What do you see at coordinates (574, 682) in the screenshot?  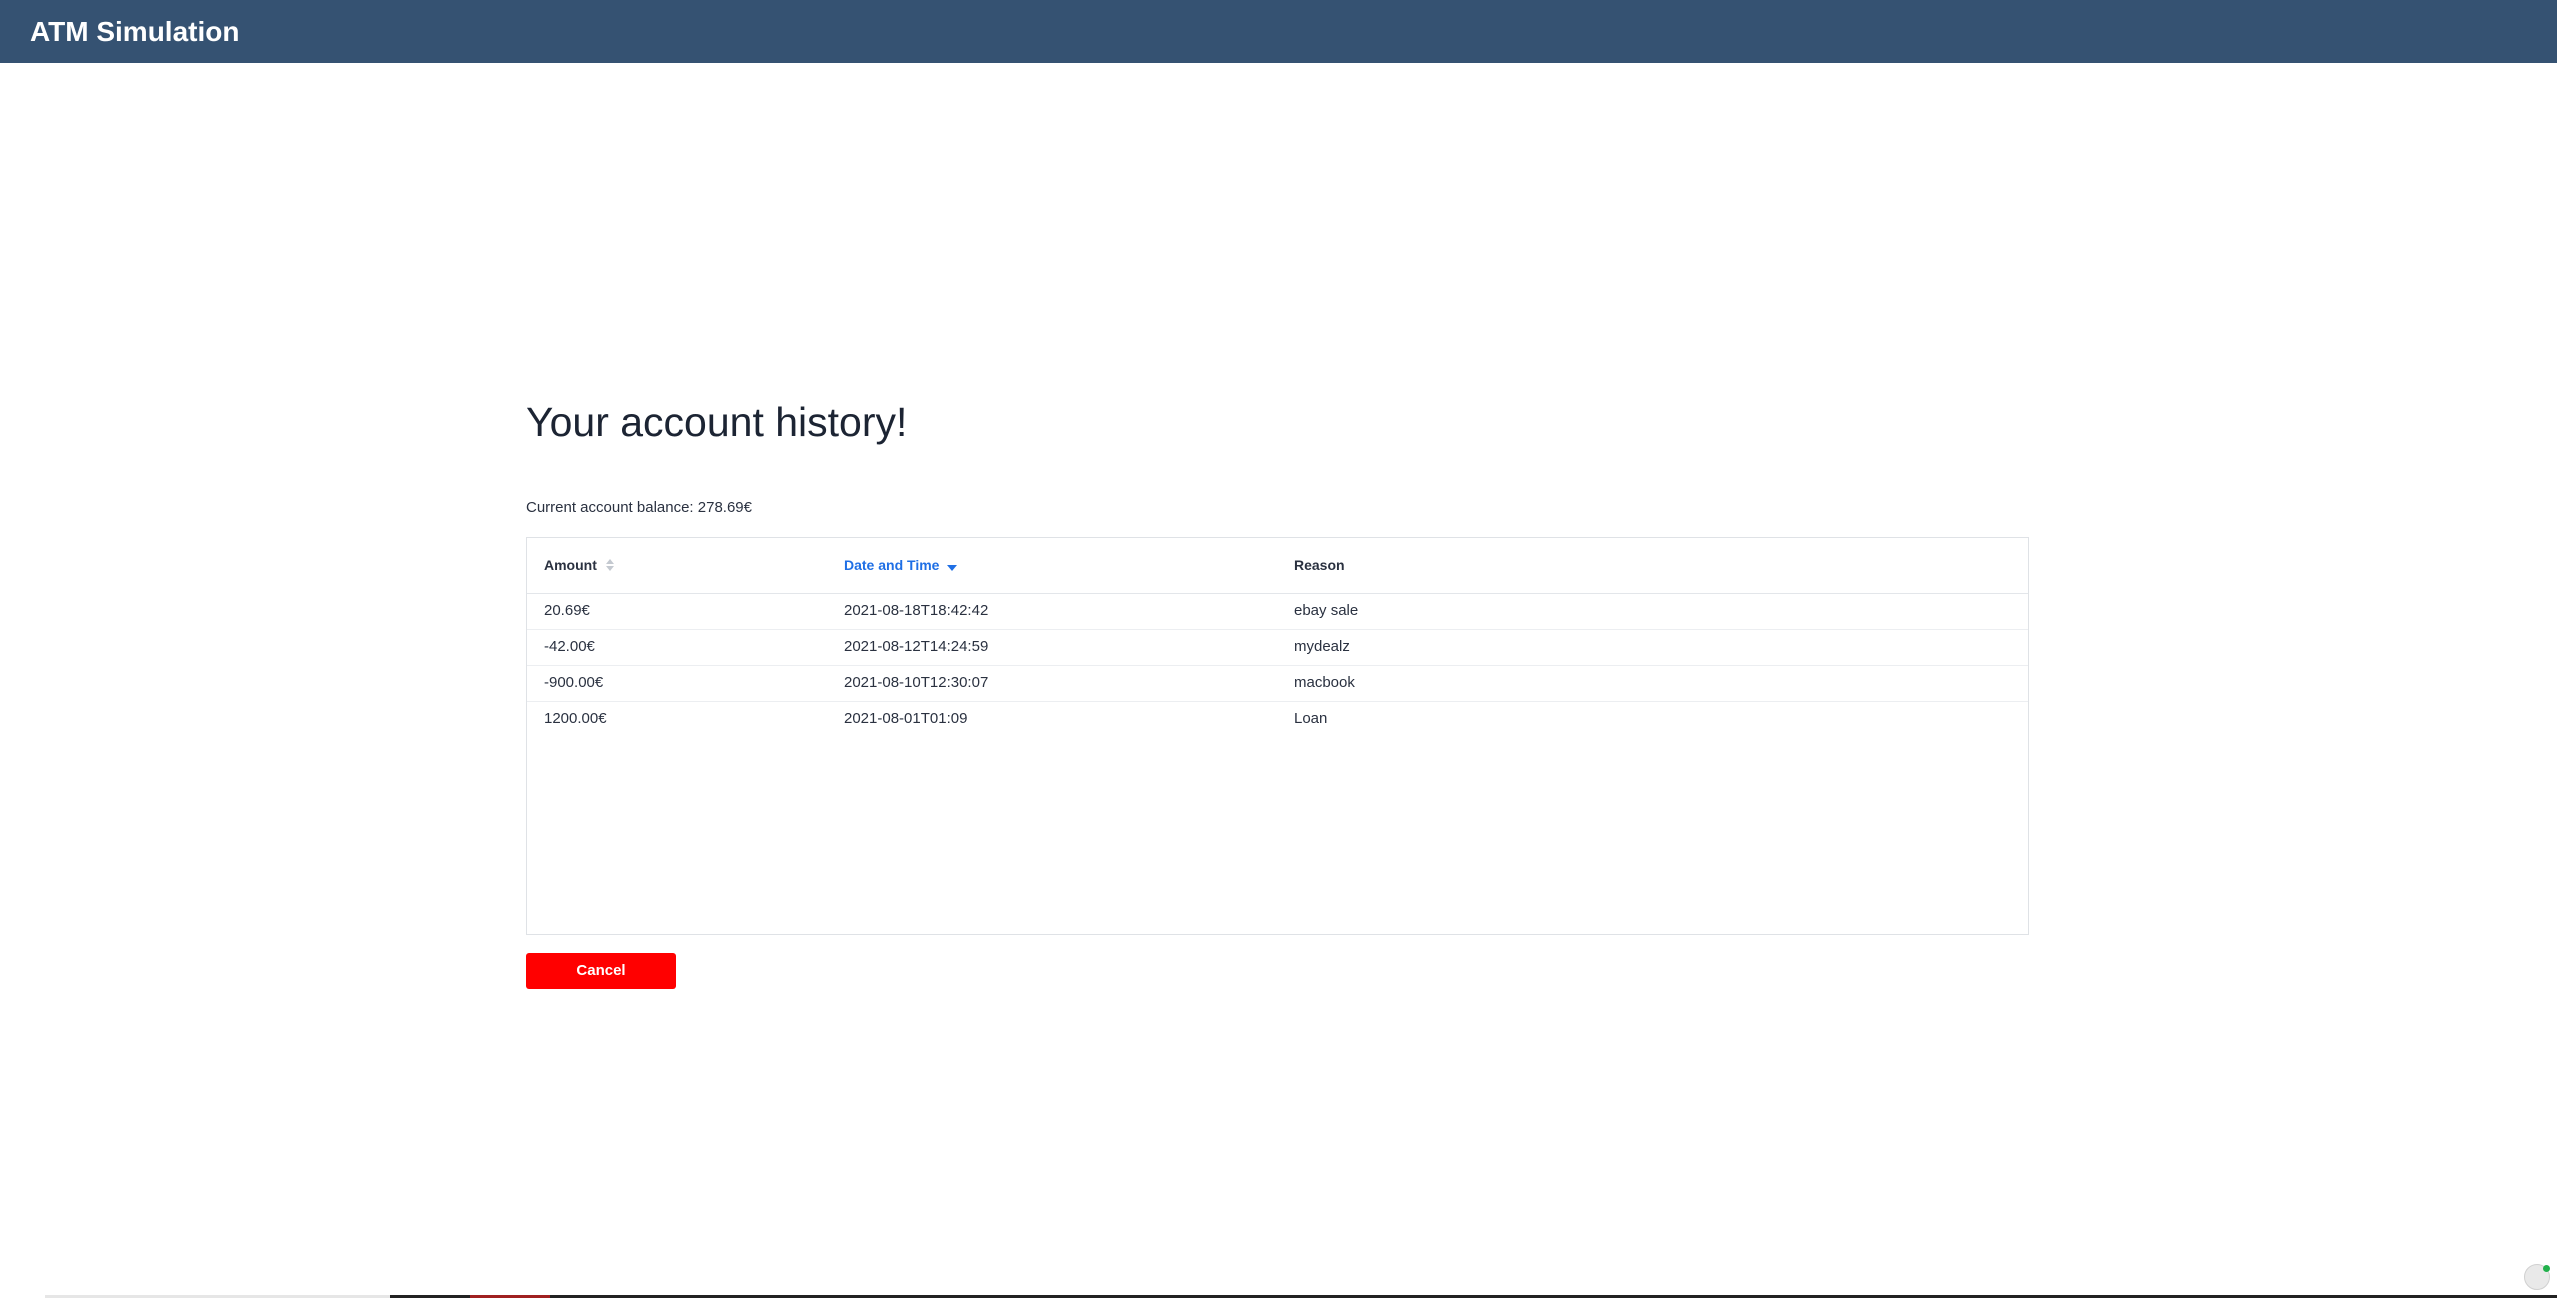 I see `cell-amount: -900.00€` at bounding box center [574, 682].